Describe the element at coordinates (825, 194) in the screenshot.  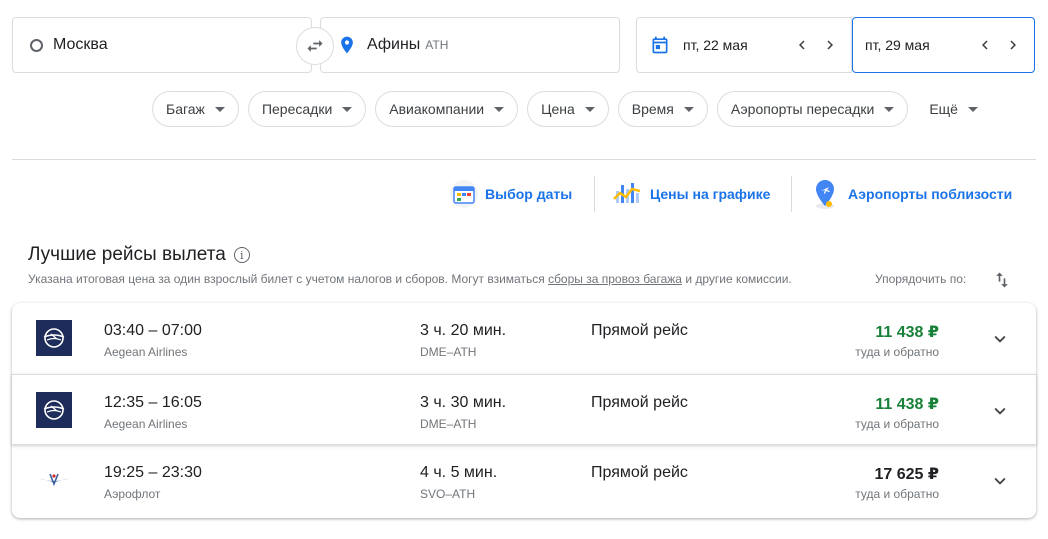
I see `nearby-airport-pin-icon` at that location.